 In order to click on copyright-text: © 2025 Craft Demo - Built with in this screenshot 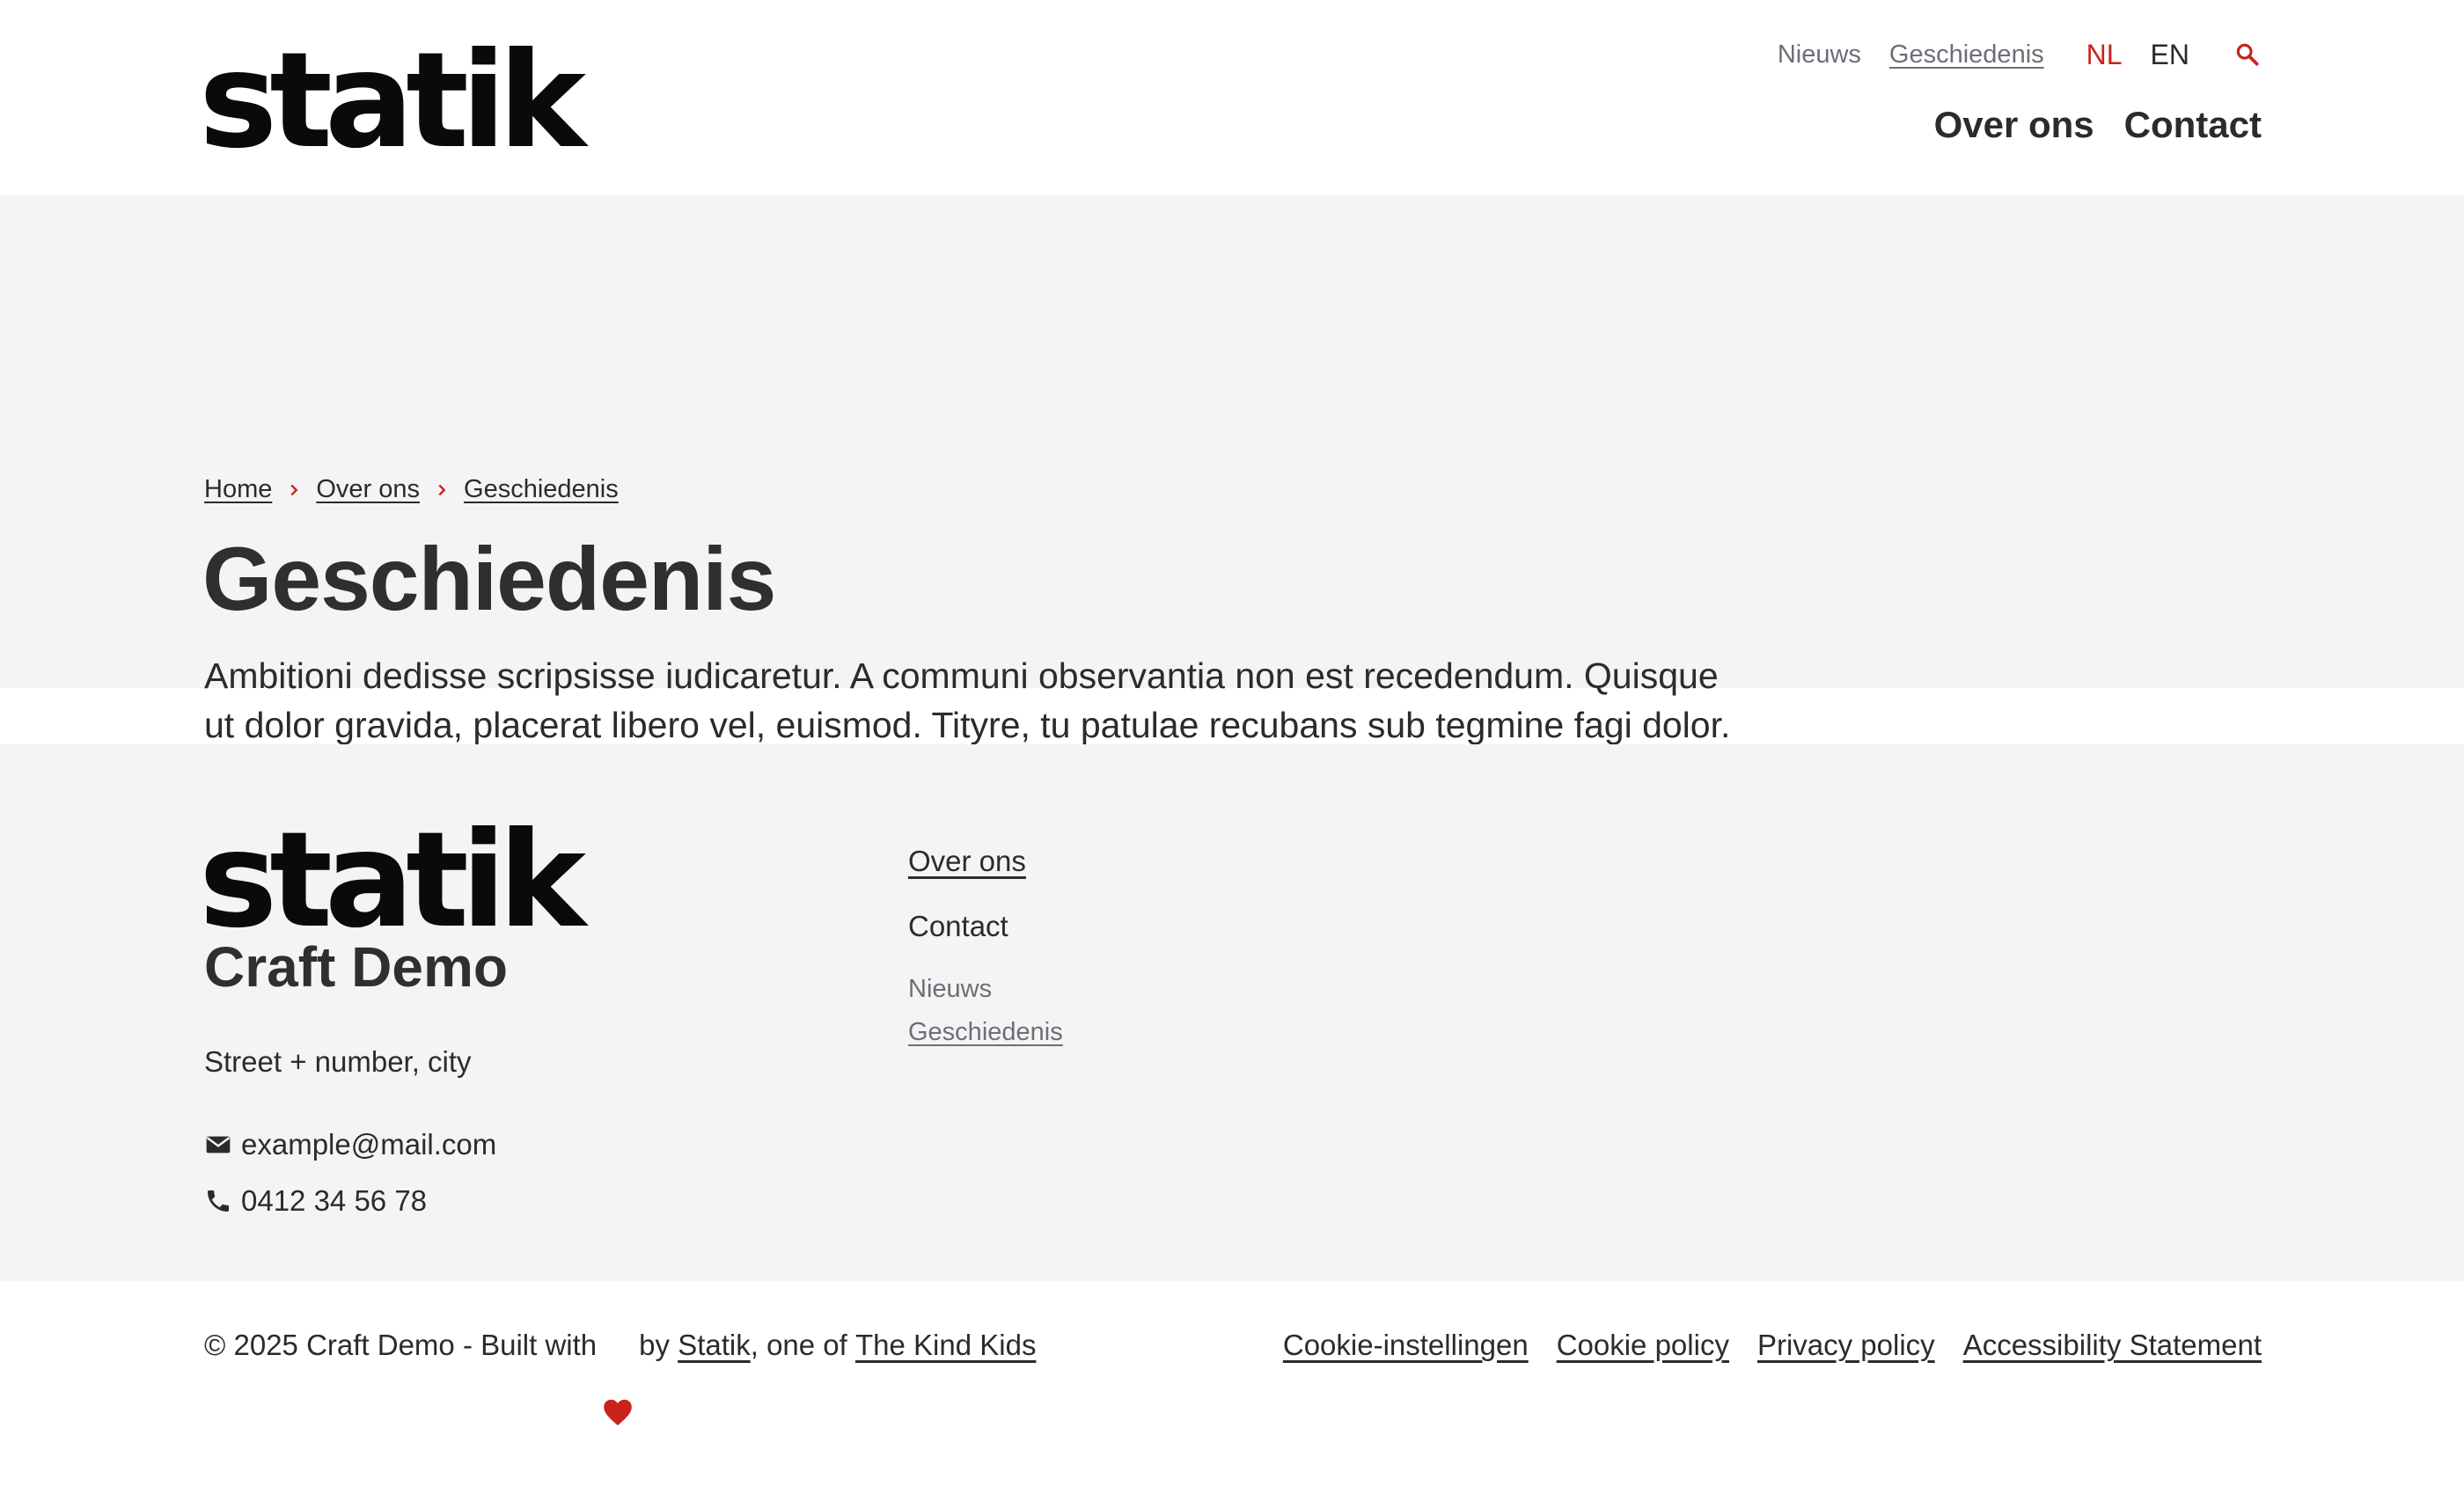, I will do `click(401, 1345)`.